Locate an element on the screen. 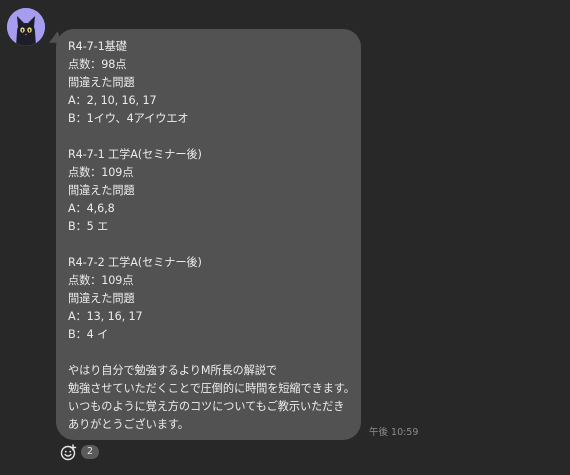 This screenshot has width=570, height=475. message-line: B：1イウ、4アイウエオ is located at coordinates (128, 118).